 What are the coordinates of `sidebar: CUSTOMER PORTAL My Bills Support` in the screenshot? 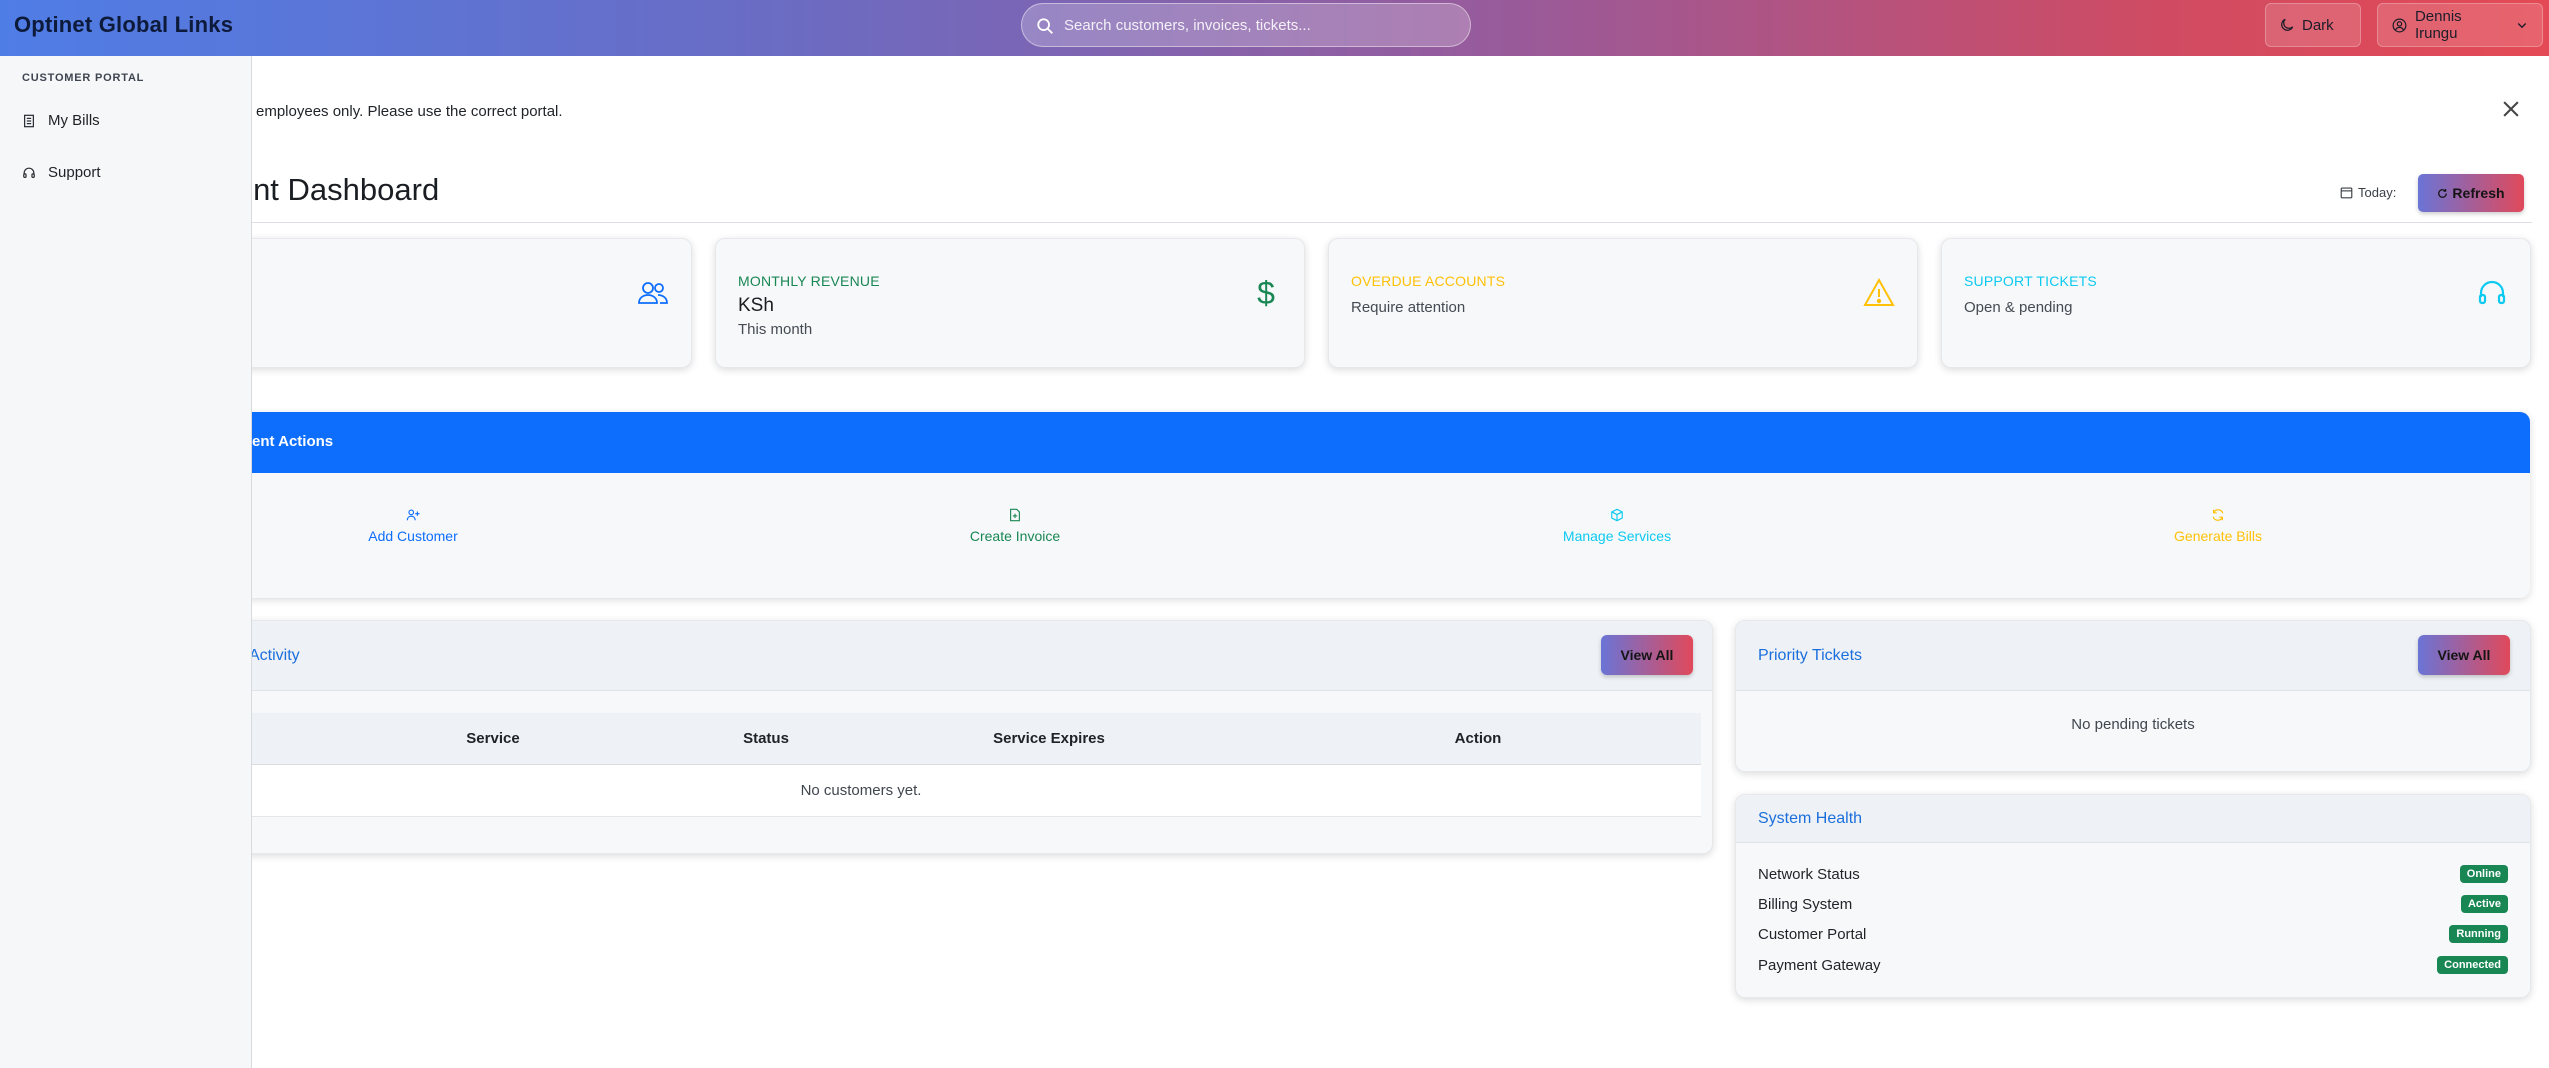 It's located at (126, 562).